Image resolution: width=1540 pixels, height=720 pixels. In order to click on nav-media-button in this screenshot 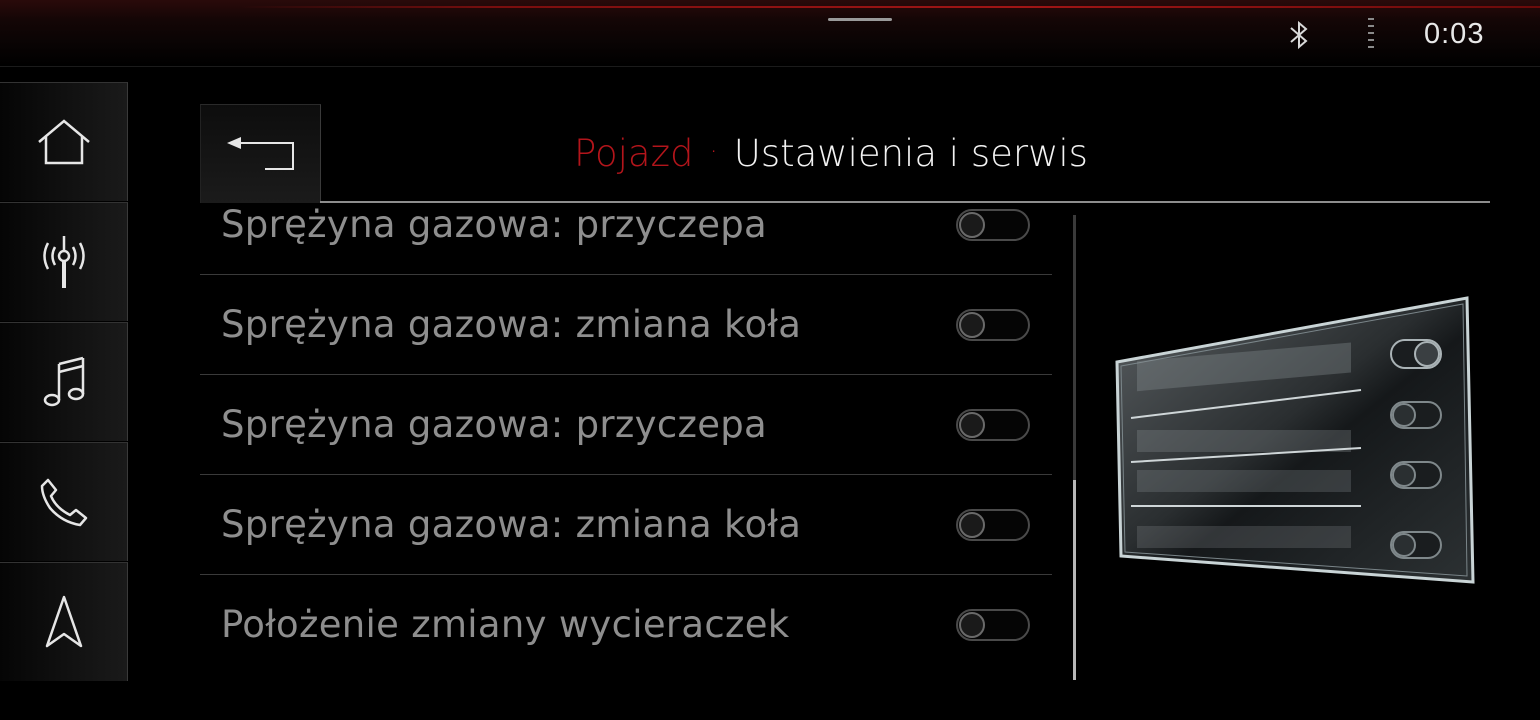, I will do `click(64, 381)`.